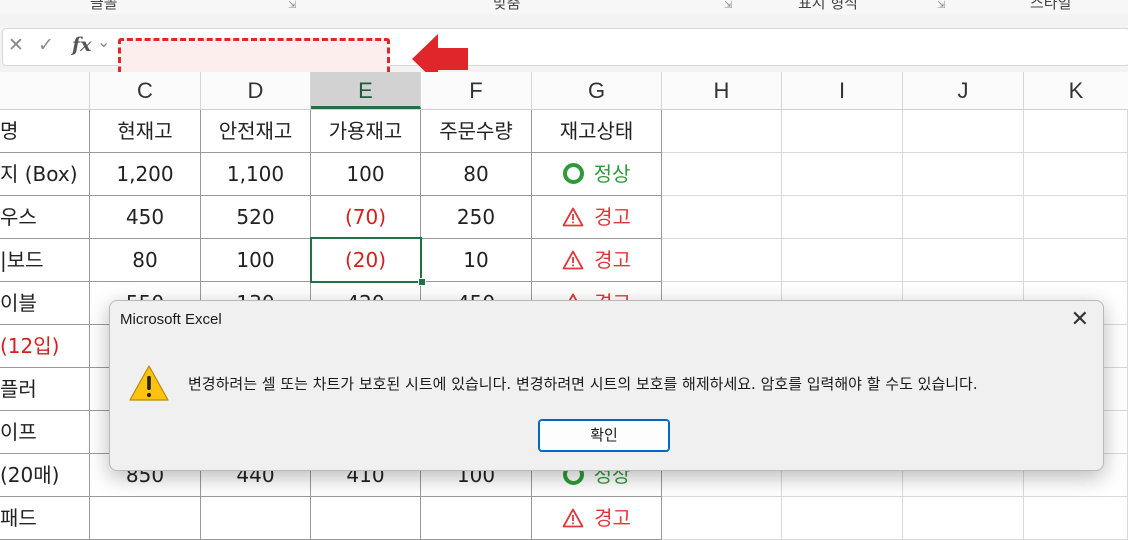  I want to click on table-cell: 250, so click(476, 217).